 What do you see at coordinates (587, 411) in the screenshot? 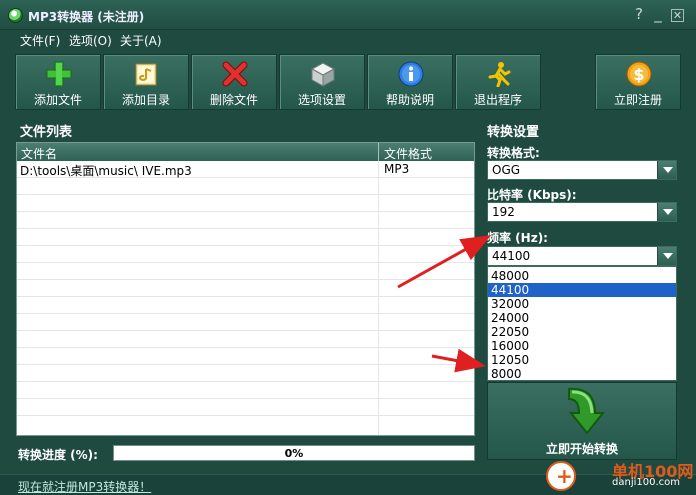
I see `down-arrow-icon` at bounding box center [587, 411].